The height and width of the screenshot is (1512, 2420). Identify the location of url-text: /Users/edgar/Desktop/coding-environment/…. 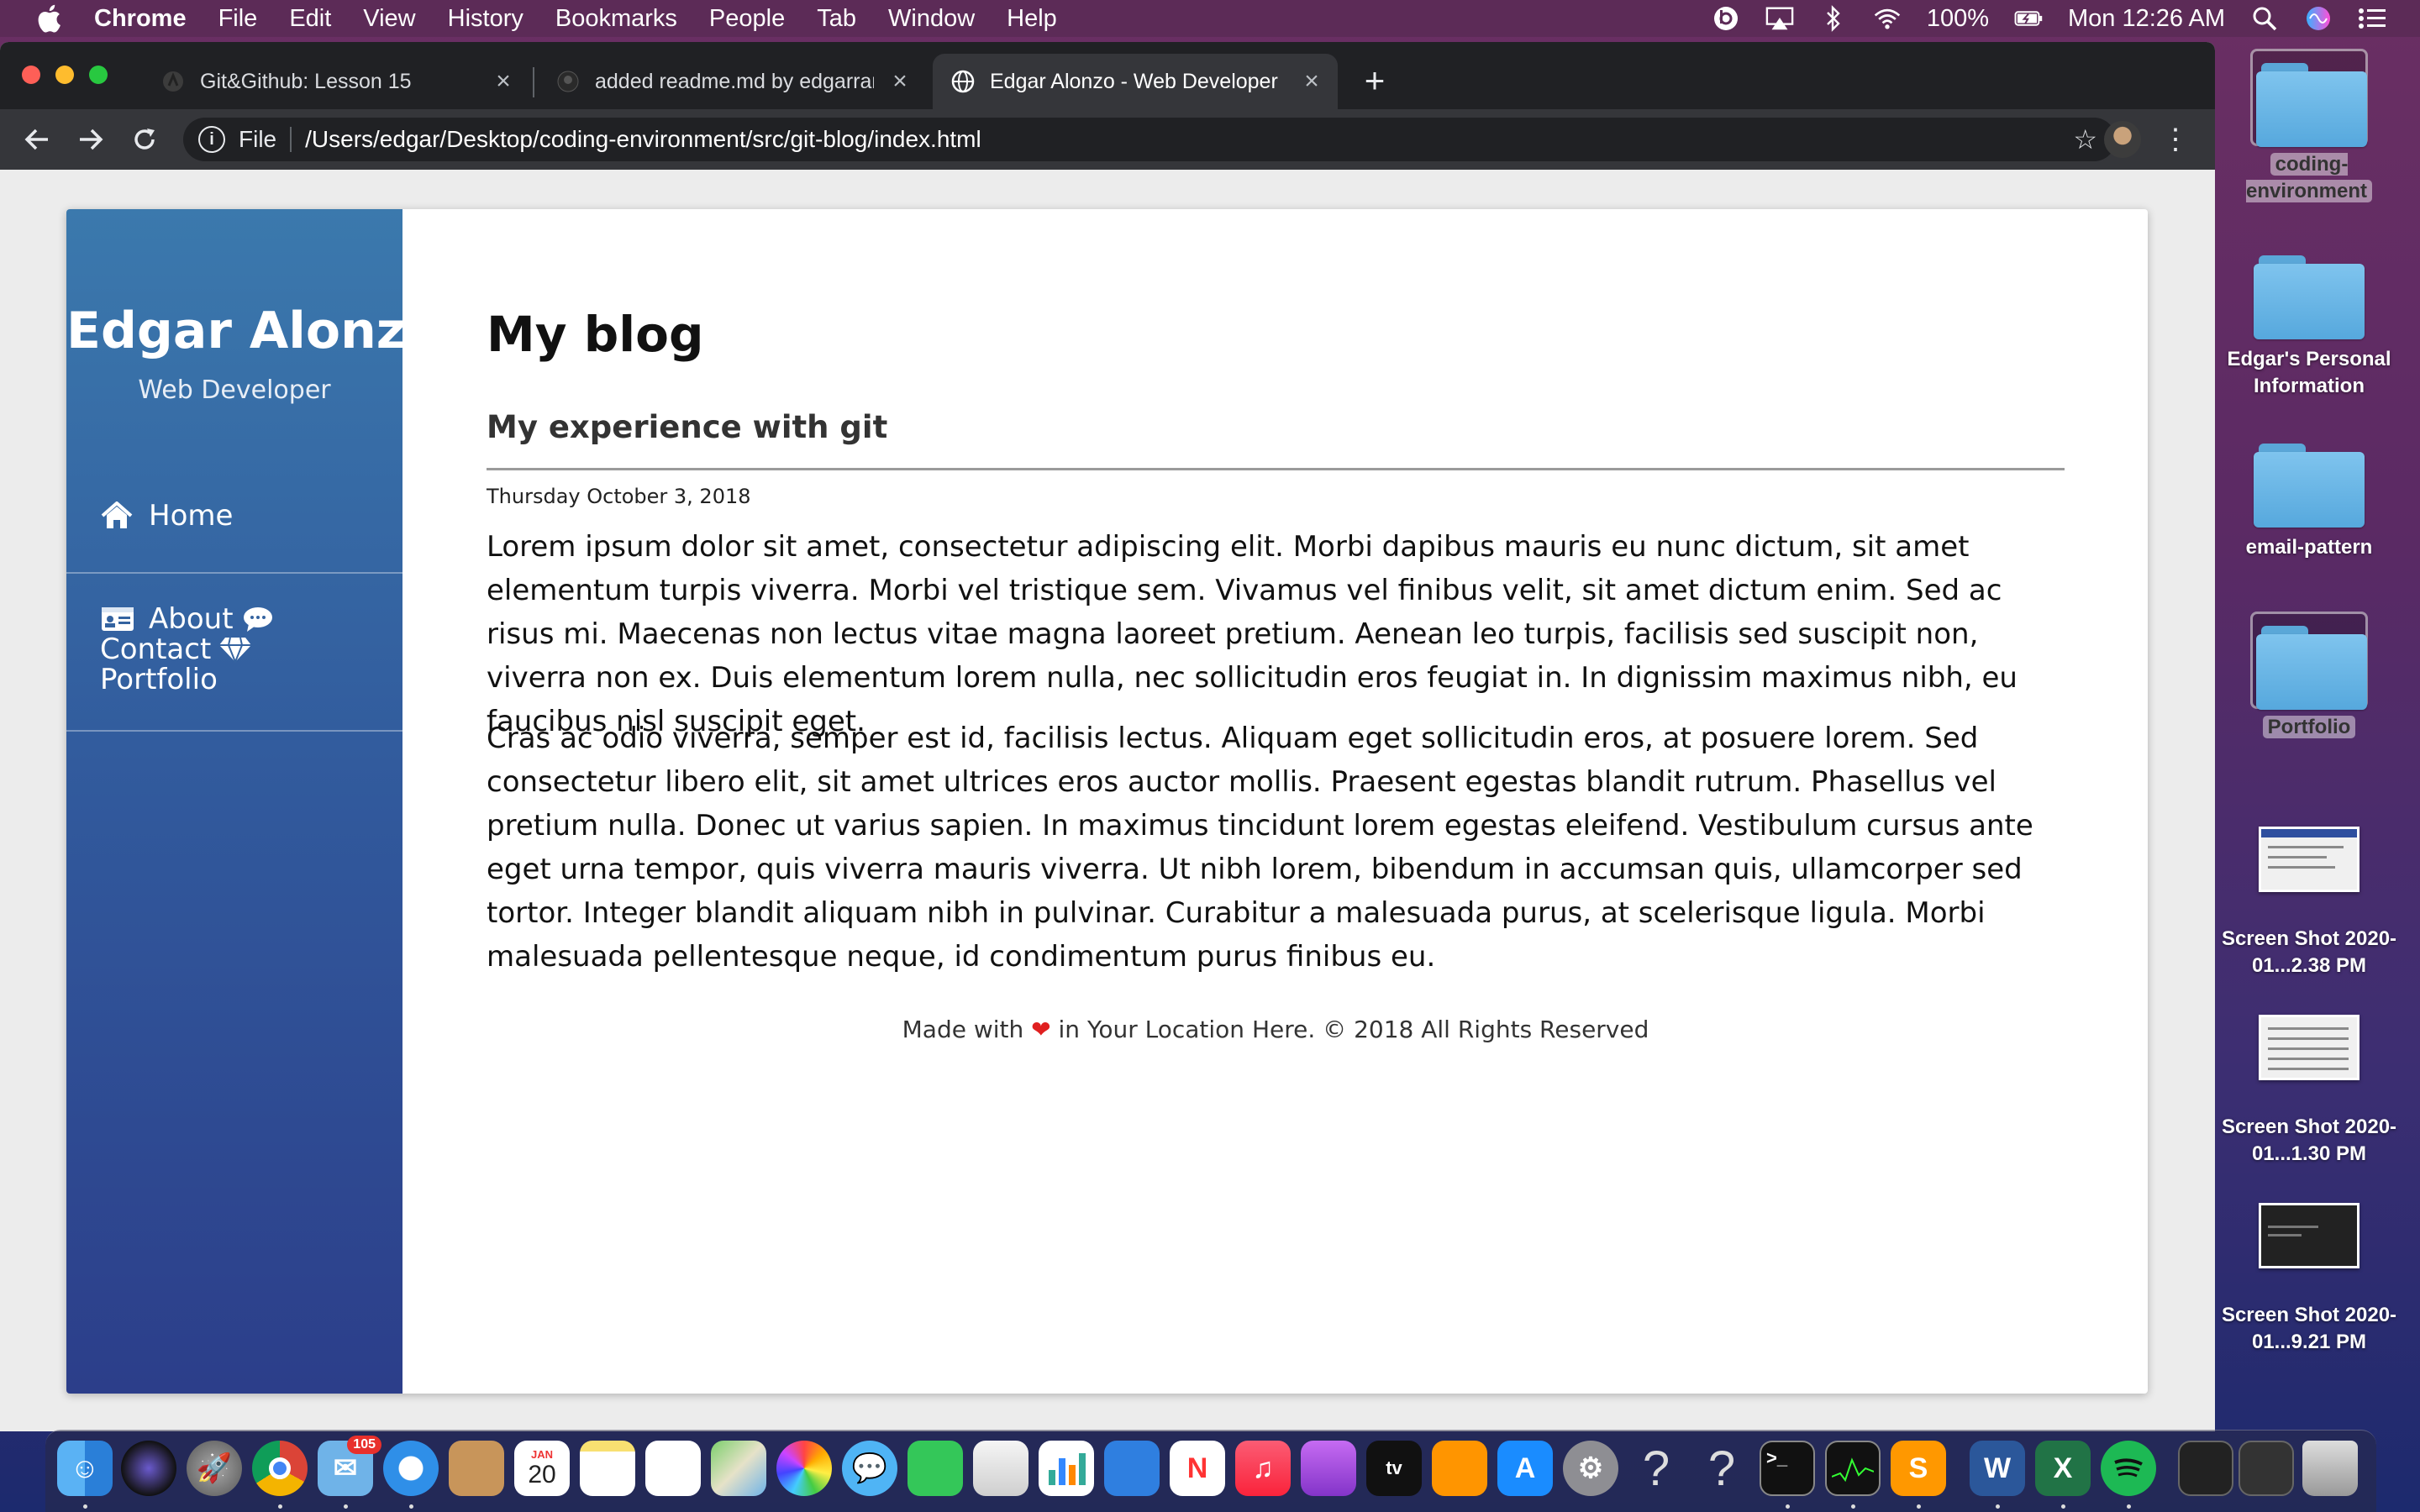
(643, 139).